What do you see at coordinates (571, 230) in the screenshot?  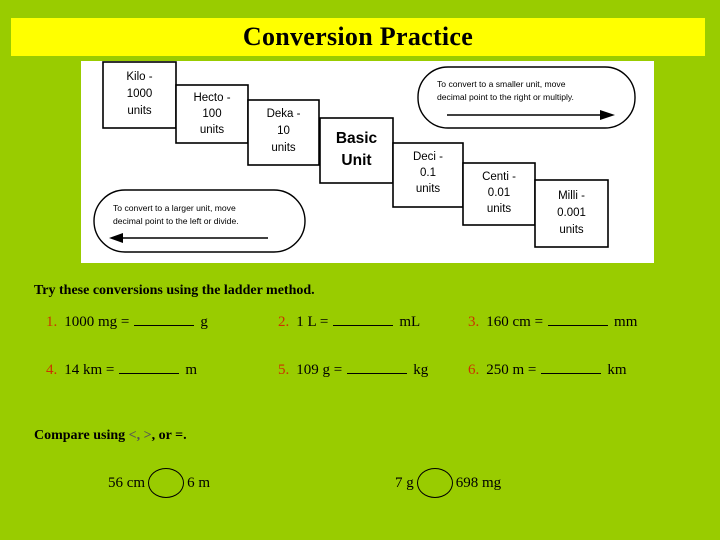 I see `ladder-box-milli-line3: units` at bounding box center [571, 230].